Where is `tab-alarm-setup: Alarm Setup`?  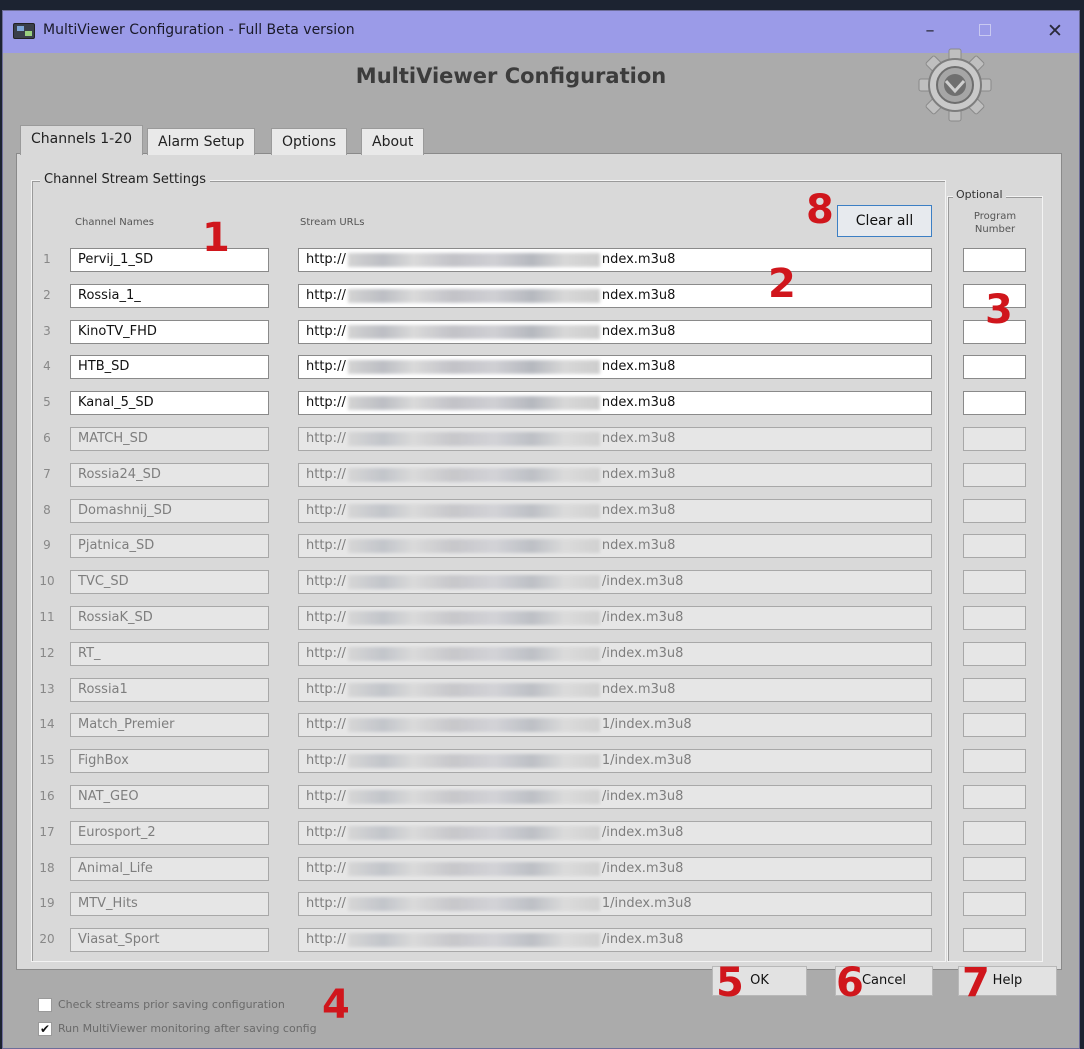 tab-alarm-setup: Alarm Setup is located at coordinates (201, 141).